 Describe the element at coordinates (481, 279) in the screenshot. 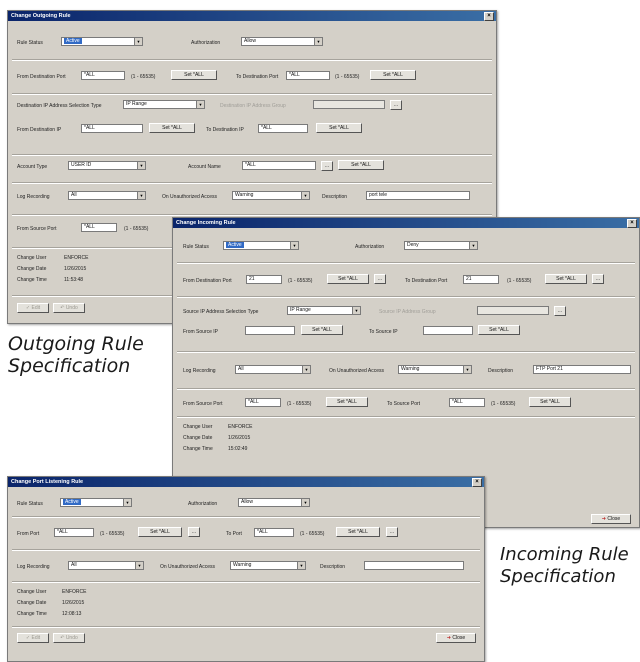

I see `to-destination-port-input: 21` at that location.